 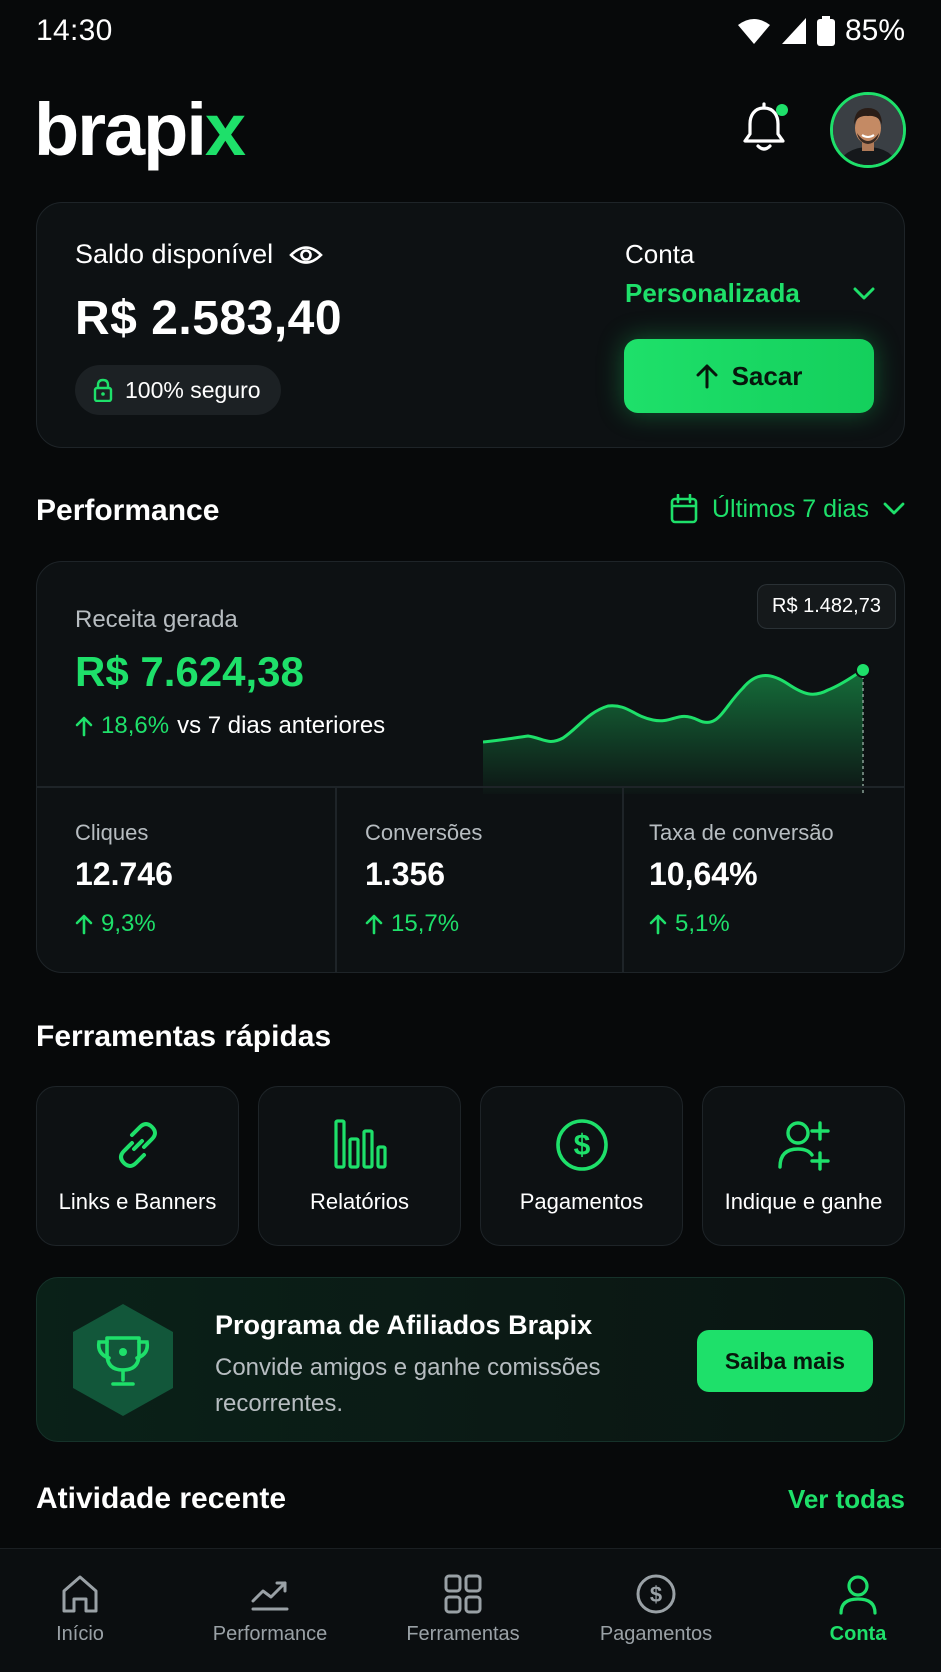 I want to click on stat-delta: 5,1%, so click(x=689, y=924).